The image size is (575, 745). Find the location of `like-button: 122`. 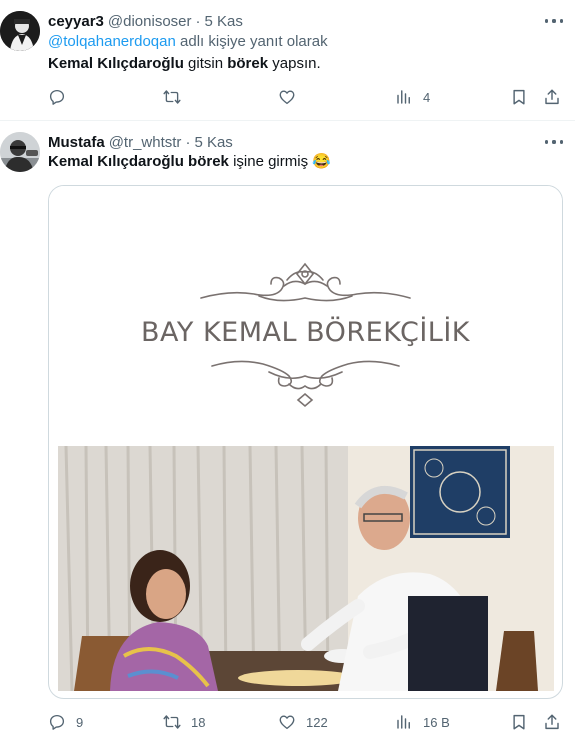

like-button: 122 is located at coordinates (303, 722).